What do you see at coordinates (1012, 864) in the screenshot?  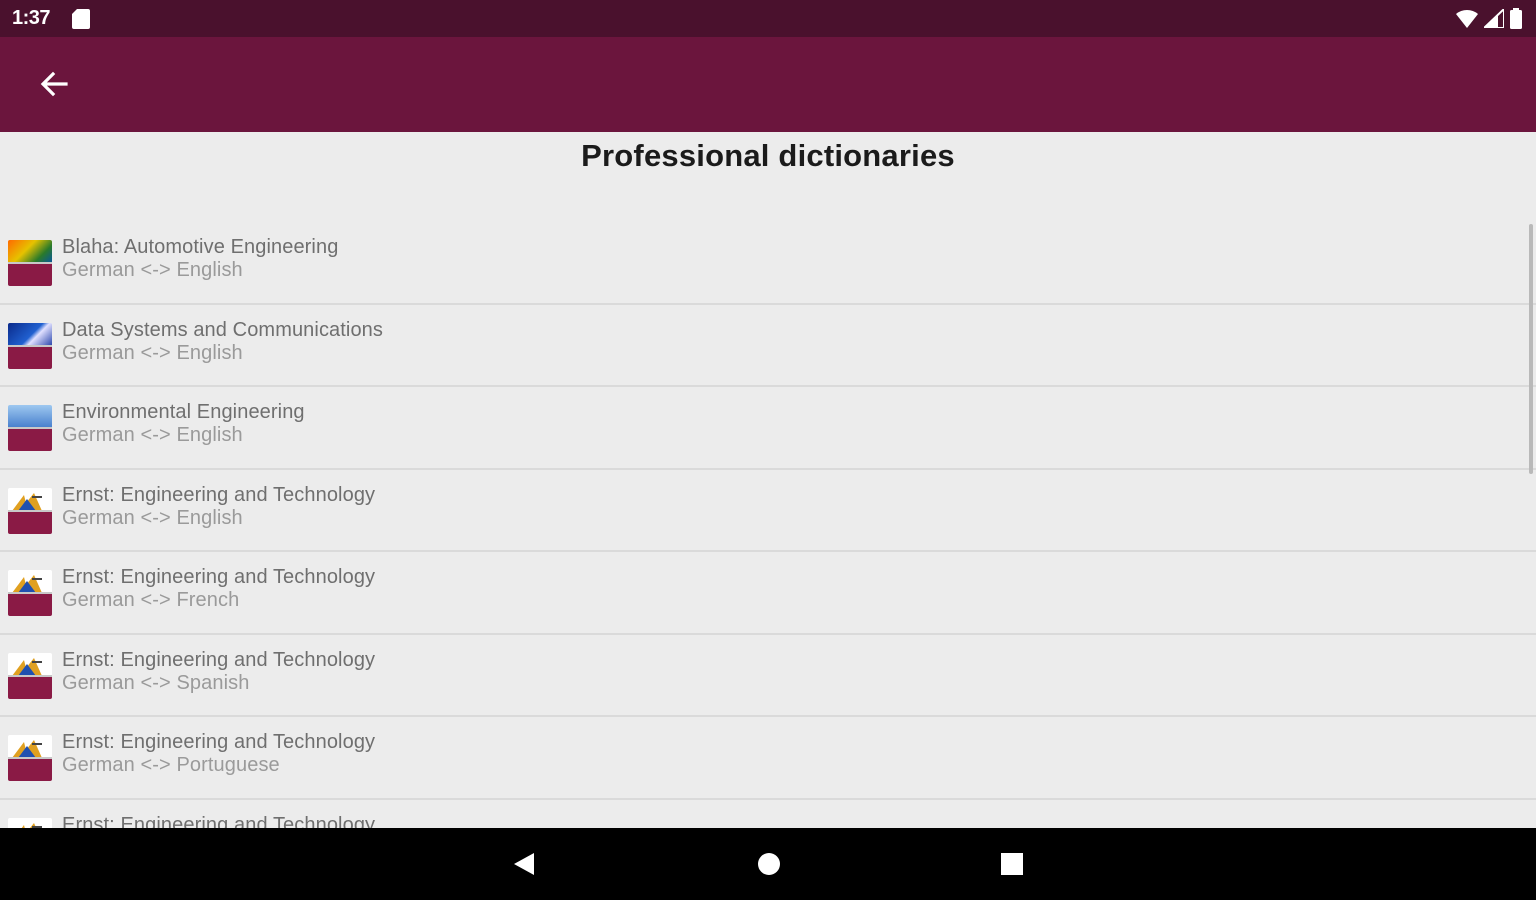 I see `nav-recents-icon` at bounding box center [1012, 864].